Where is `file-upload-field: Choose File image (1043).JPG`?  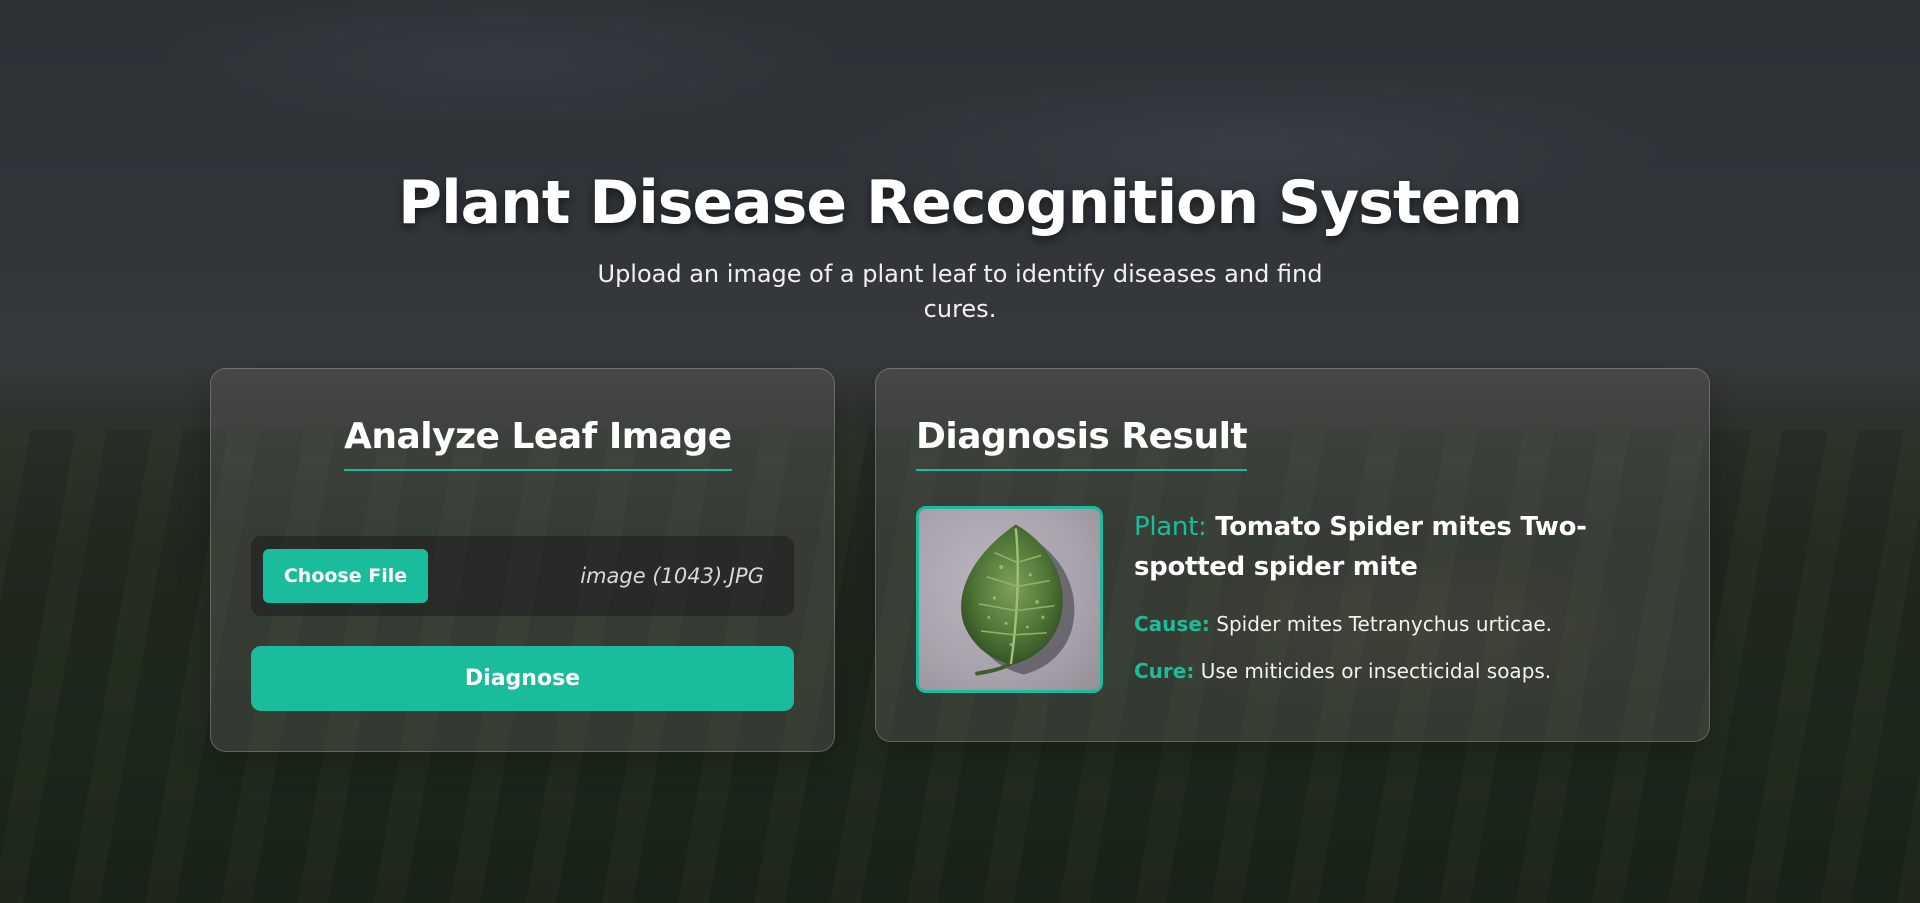 file-upload-field: Choose File image (1043).JPG is located at coordinates (522, 576).